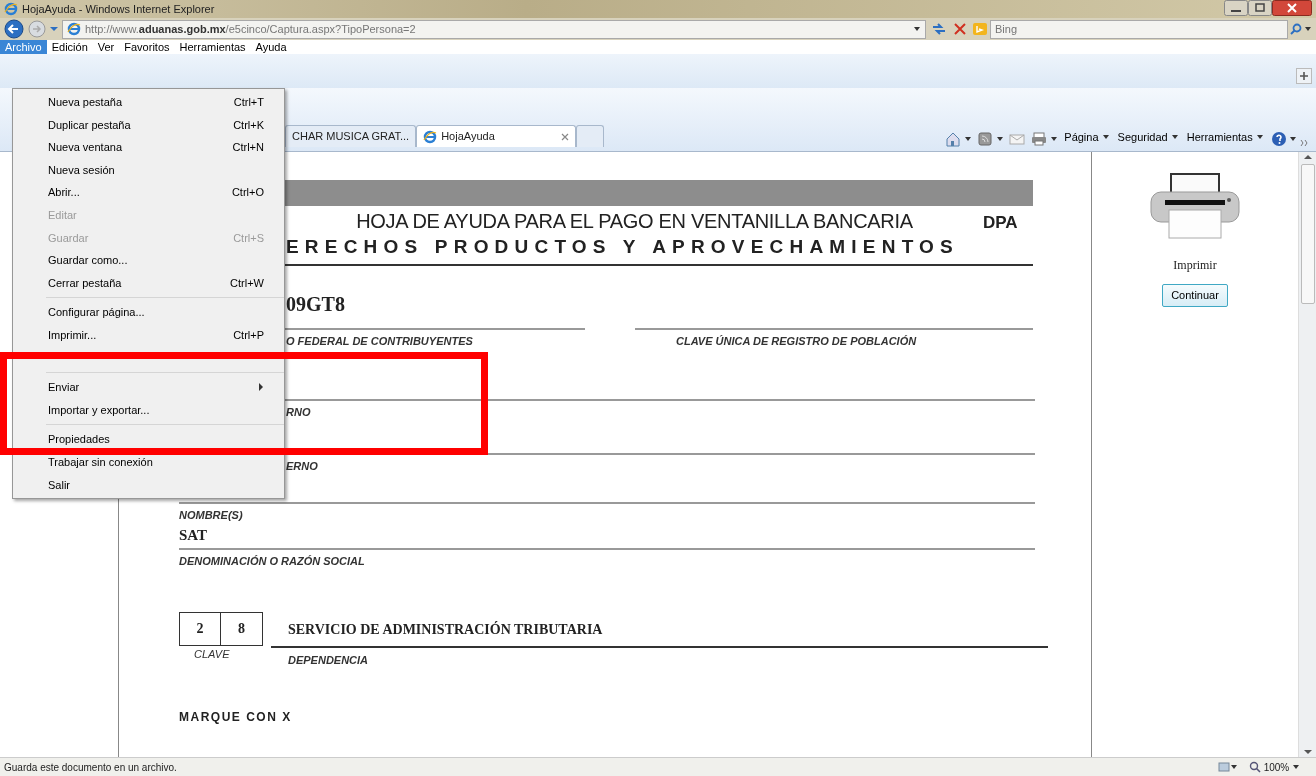 The width and height of the screenshot is (1316, 776). Describe the element at coordinates (1292, 8) in the screenshot. I see `close-icon` at that location.